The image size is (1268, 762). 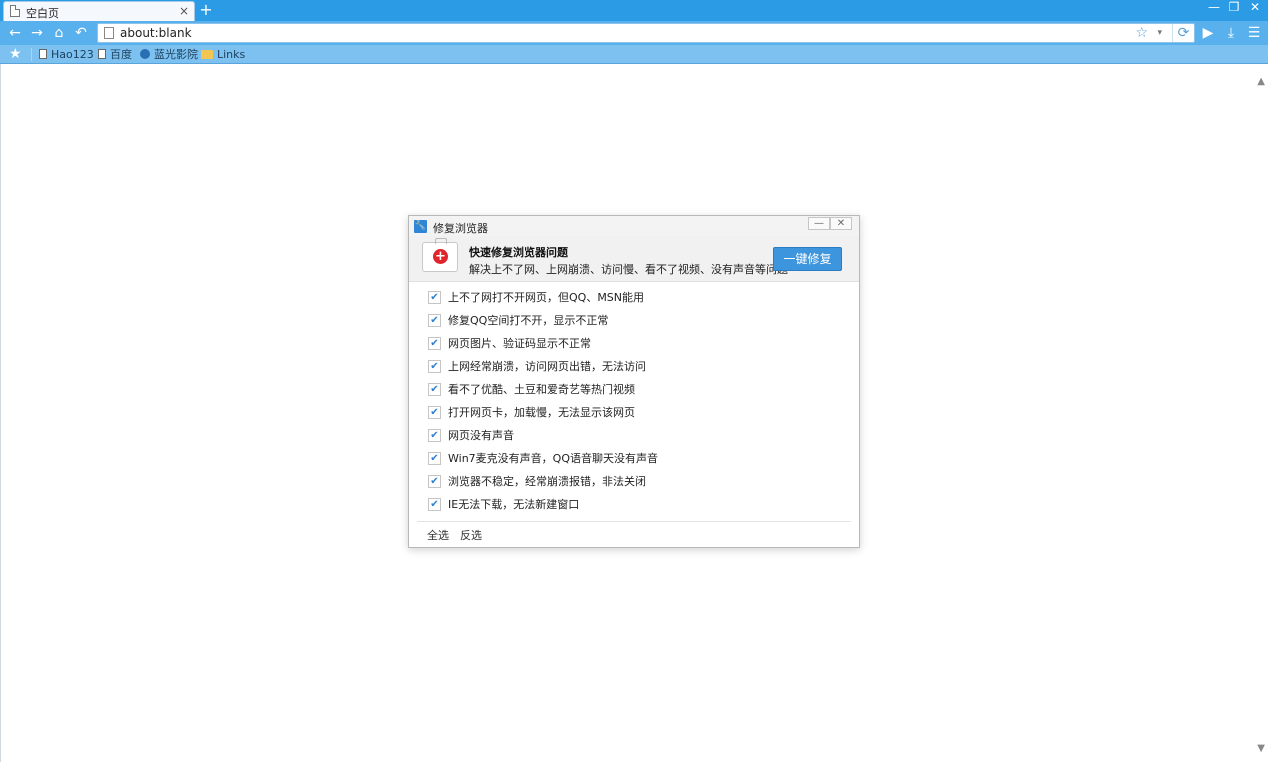 What do you see at coordinates (634, 226) in the screenshot?
I see `dialog-title-bar: 🔧 修复浏览器 — ✕` at bounding box center [634, 226].